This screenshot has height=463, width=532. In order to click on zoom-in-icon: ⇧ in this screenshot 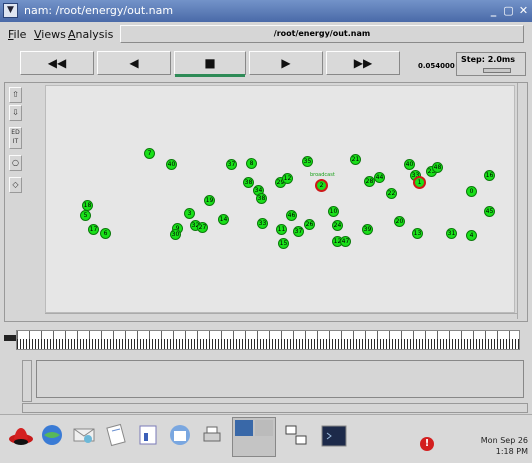, I will do `click(15, 95)`.